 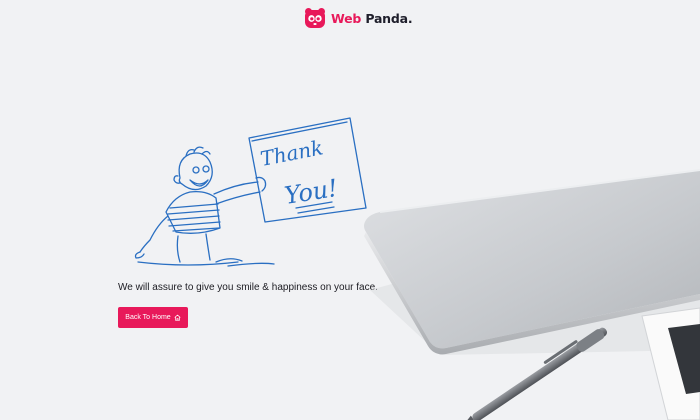 I want to click on thank-you-illustration: Thank You!, so click(x=250, y=192).